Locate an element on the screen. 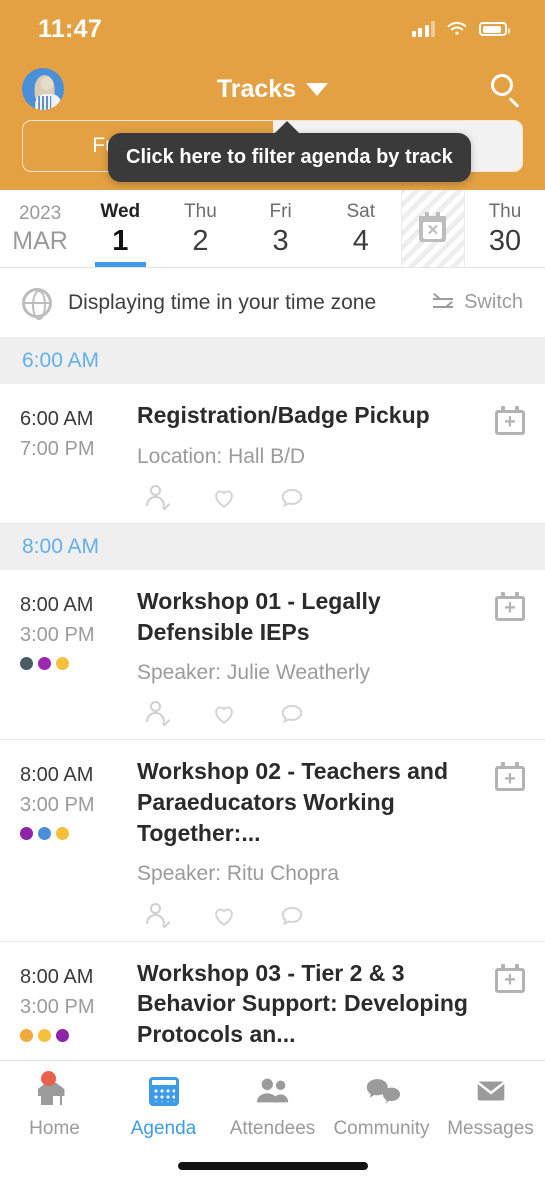 The width and height of the screenshot is (545, 1180). battery-icon is located at coordinates (494, 29).